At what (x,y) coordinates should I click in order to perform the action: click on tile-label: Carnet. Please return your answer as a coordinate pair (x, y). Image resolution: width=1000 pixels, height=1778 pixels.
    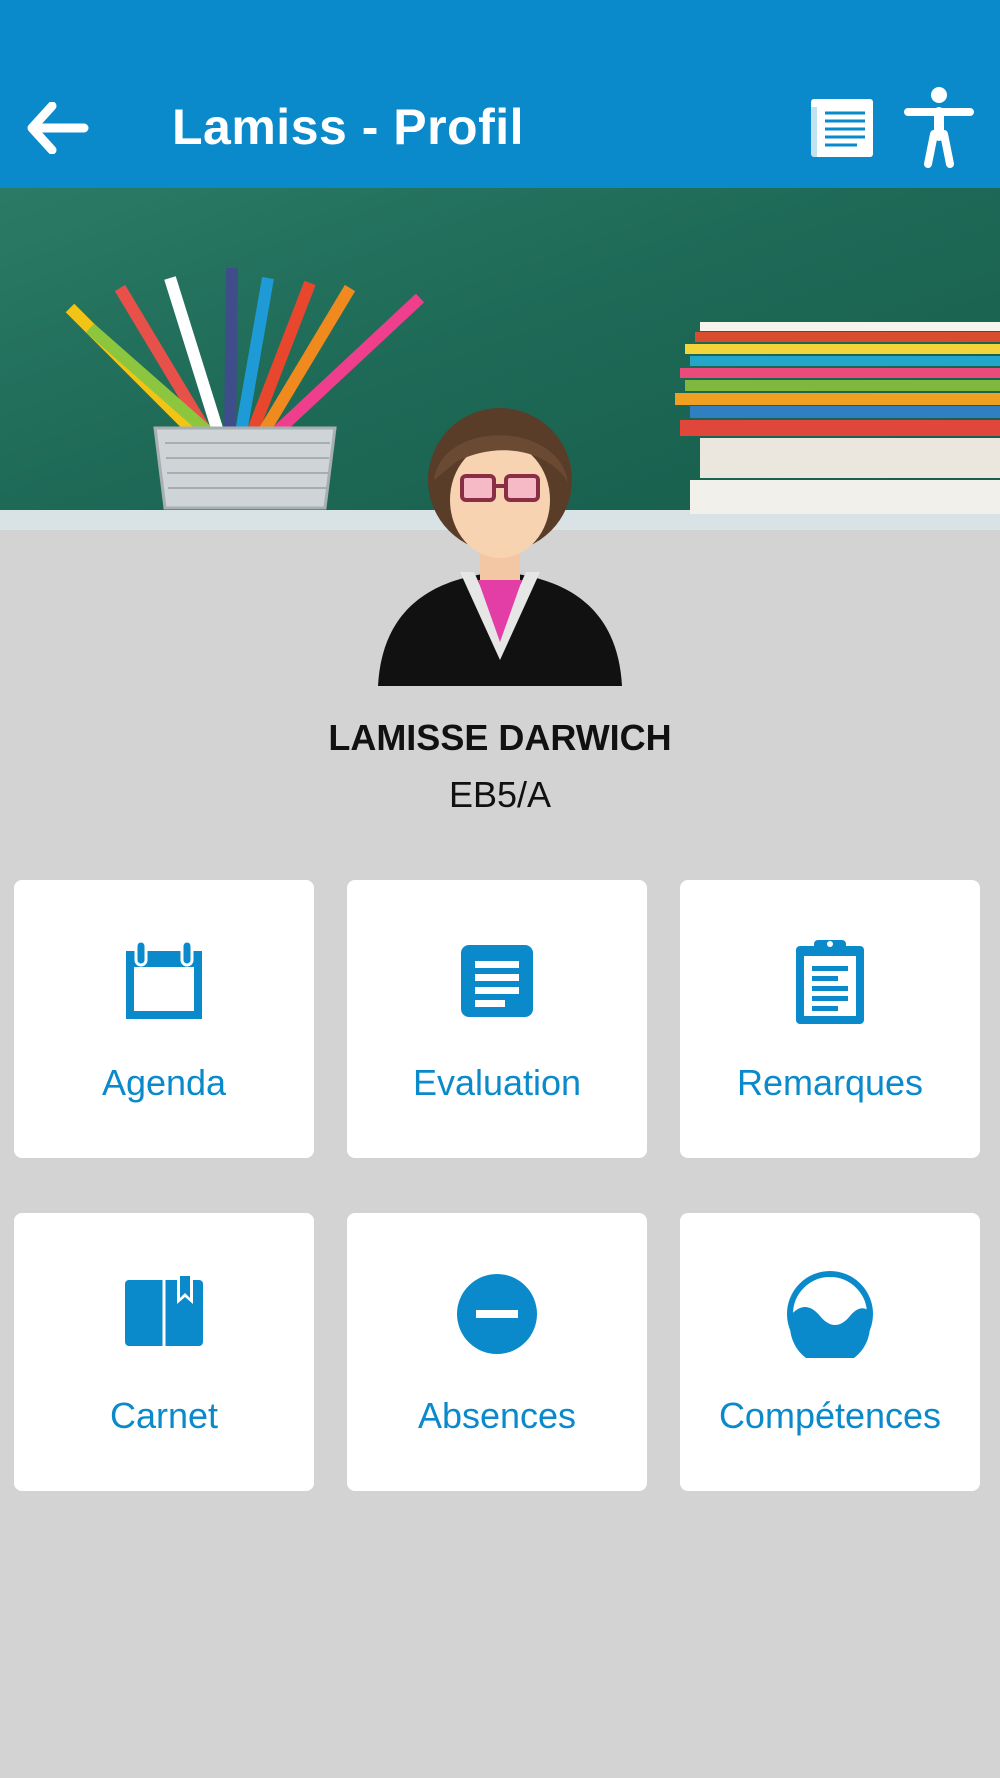
    Looking at the image, I should click on (164, 1415).